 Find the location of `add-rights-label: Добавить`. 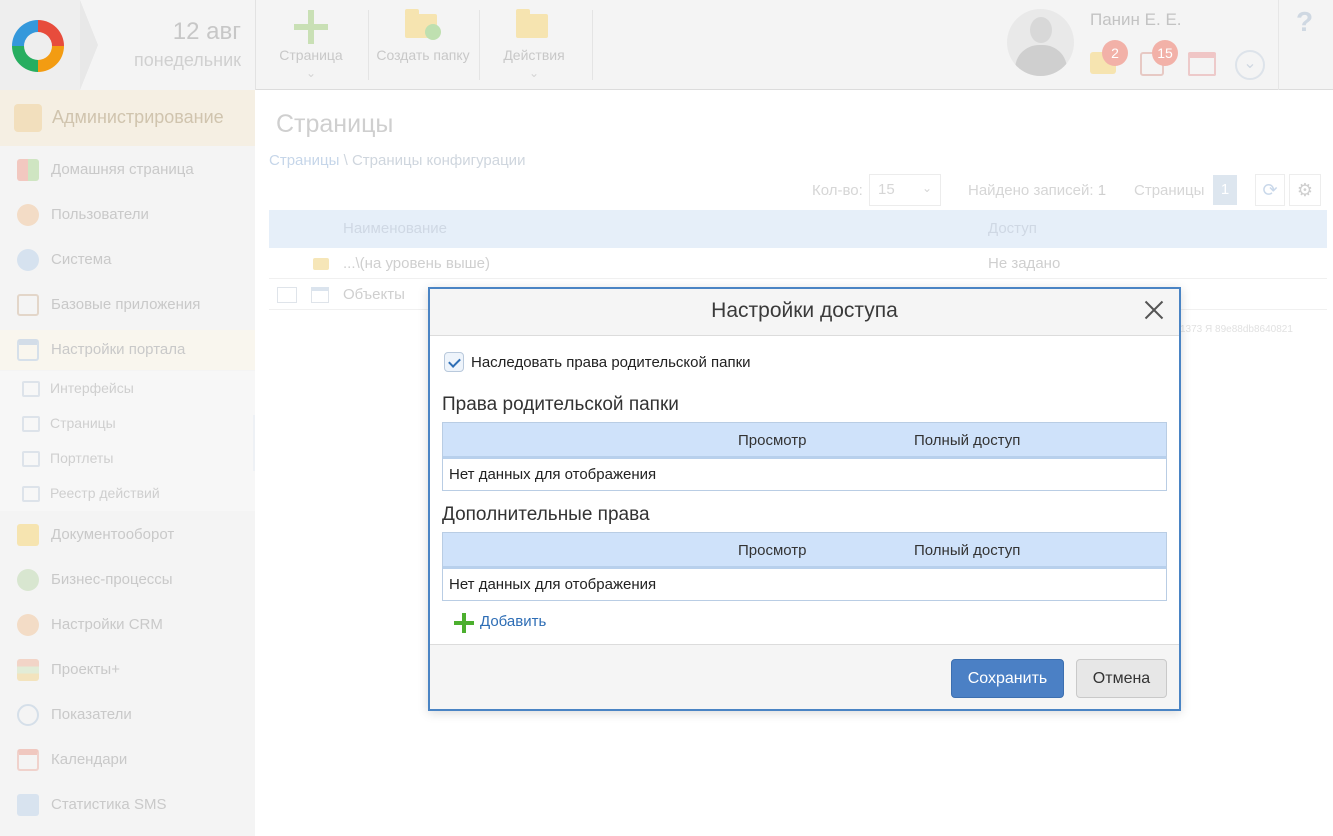

add-rights-label: Добавить is located at coordinates (513, 621).